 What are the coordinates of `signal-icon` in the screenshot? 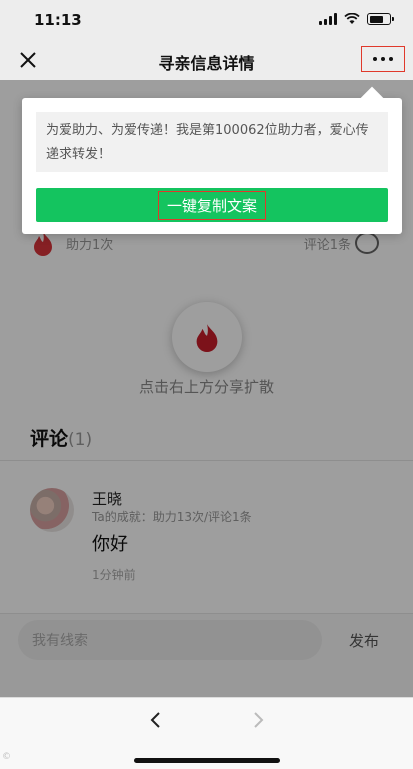 It's located at (328, 19).